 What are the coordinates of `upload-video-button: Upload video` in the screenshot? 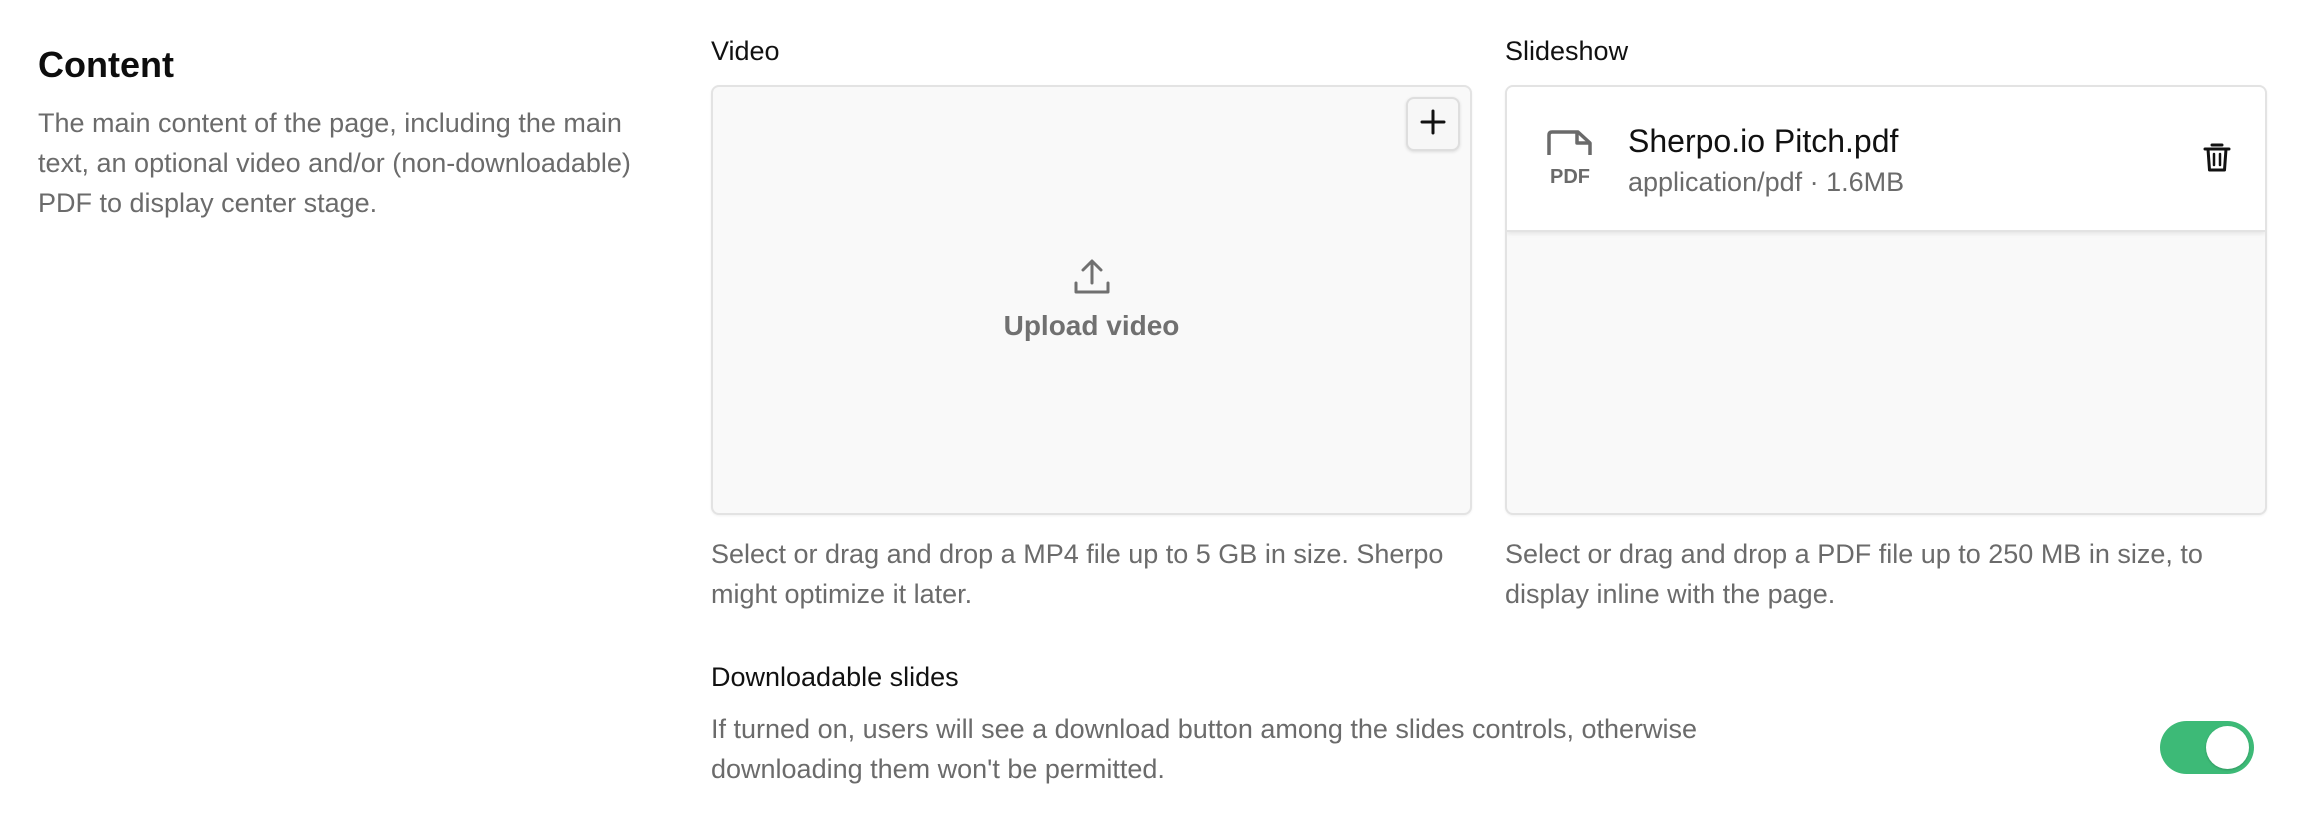 It's located at (1091, 299).